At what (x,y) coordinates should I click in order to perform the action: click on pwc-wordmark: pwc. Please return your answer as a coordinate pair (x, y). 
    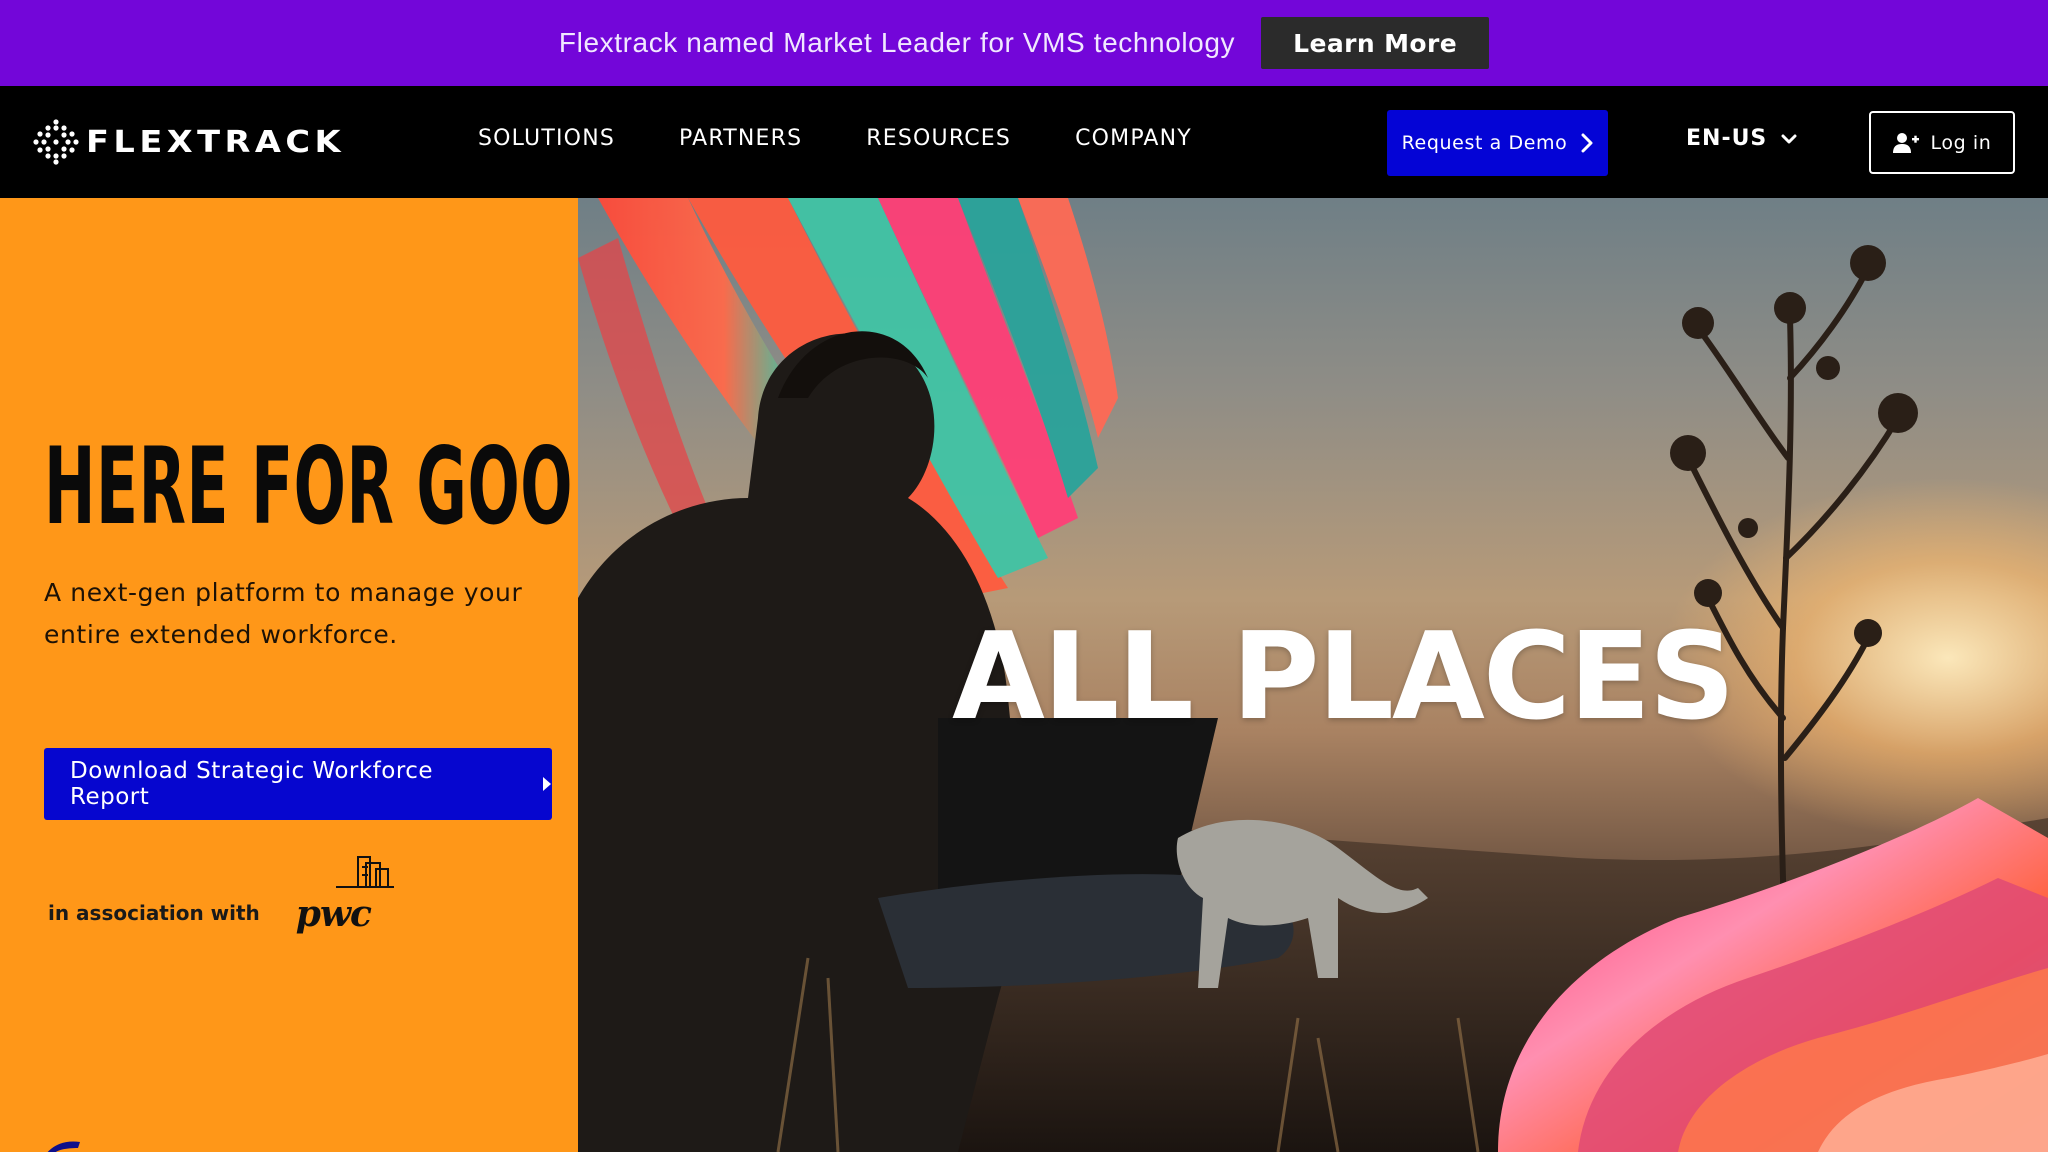
    Looking at the image, I should click on (333, 914).